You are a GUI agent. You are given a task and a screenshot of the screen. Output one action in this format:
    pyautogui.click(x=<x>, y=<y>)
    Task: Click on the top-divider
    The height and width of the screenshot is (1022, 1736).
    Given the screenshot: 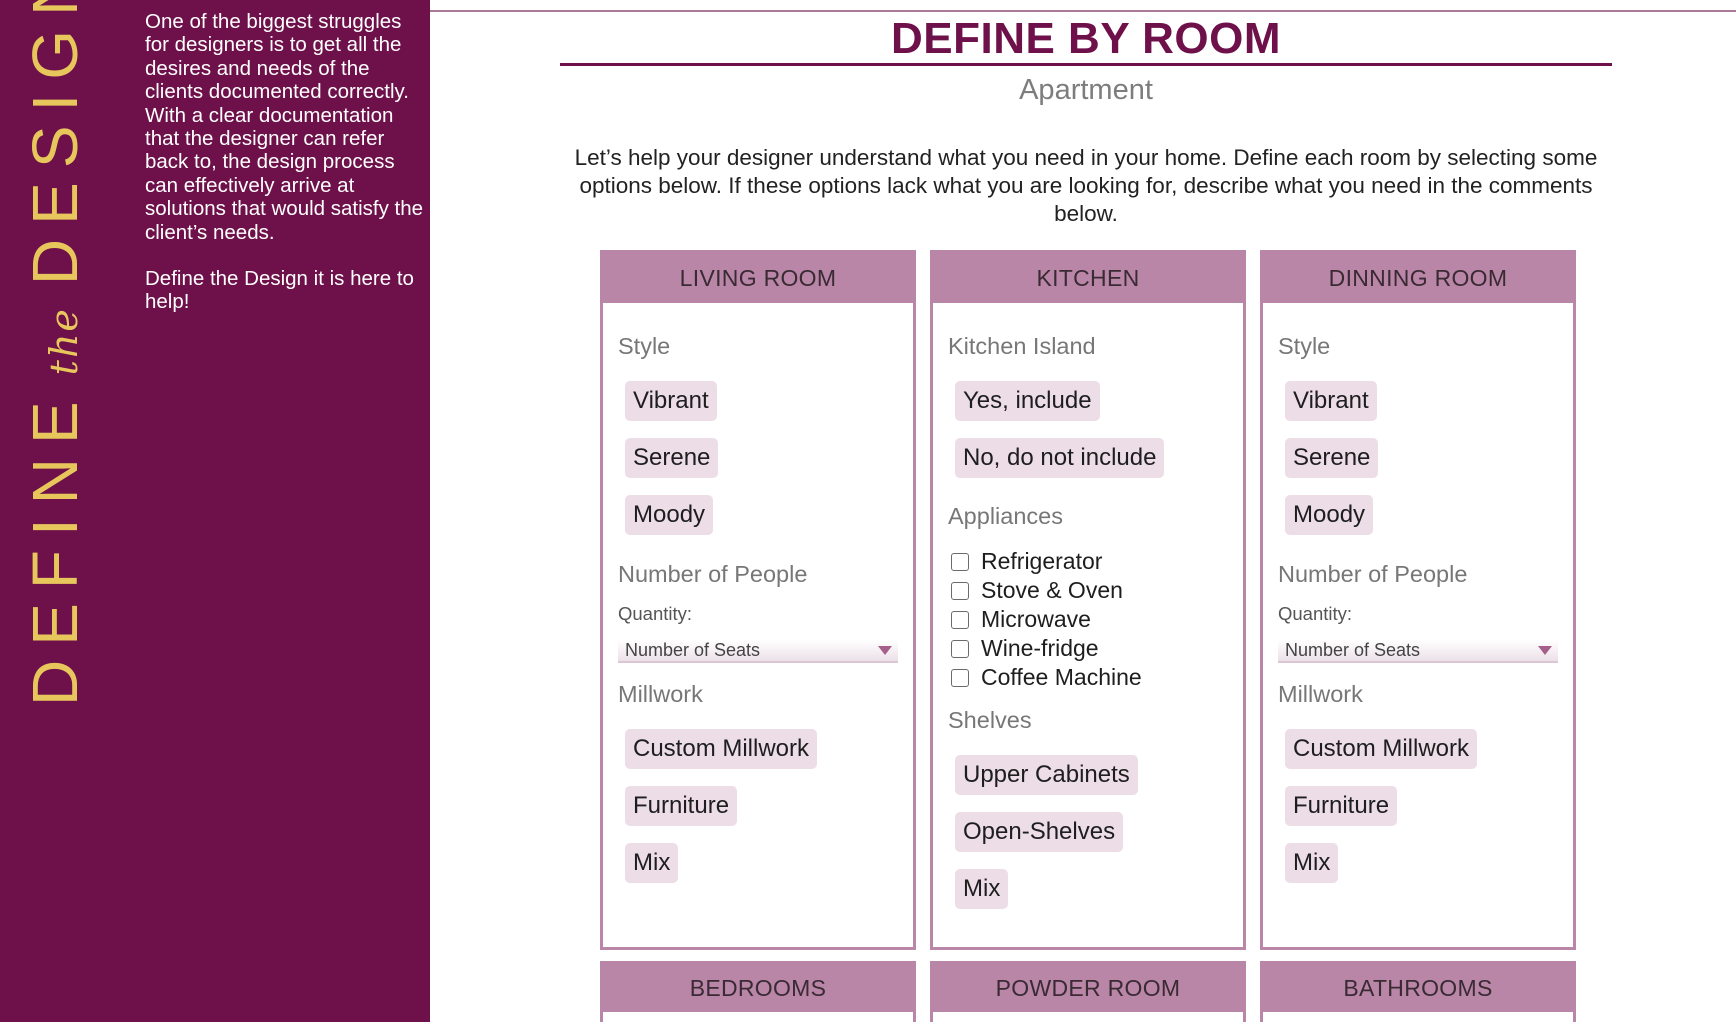 What is the action you would take?
    pyautogui.click(x=1083, y=11)
    